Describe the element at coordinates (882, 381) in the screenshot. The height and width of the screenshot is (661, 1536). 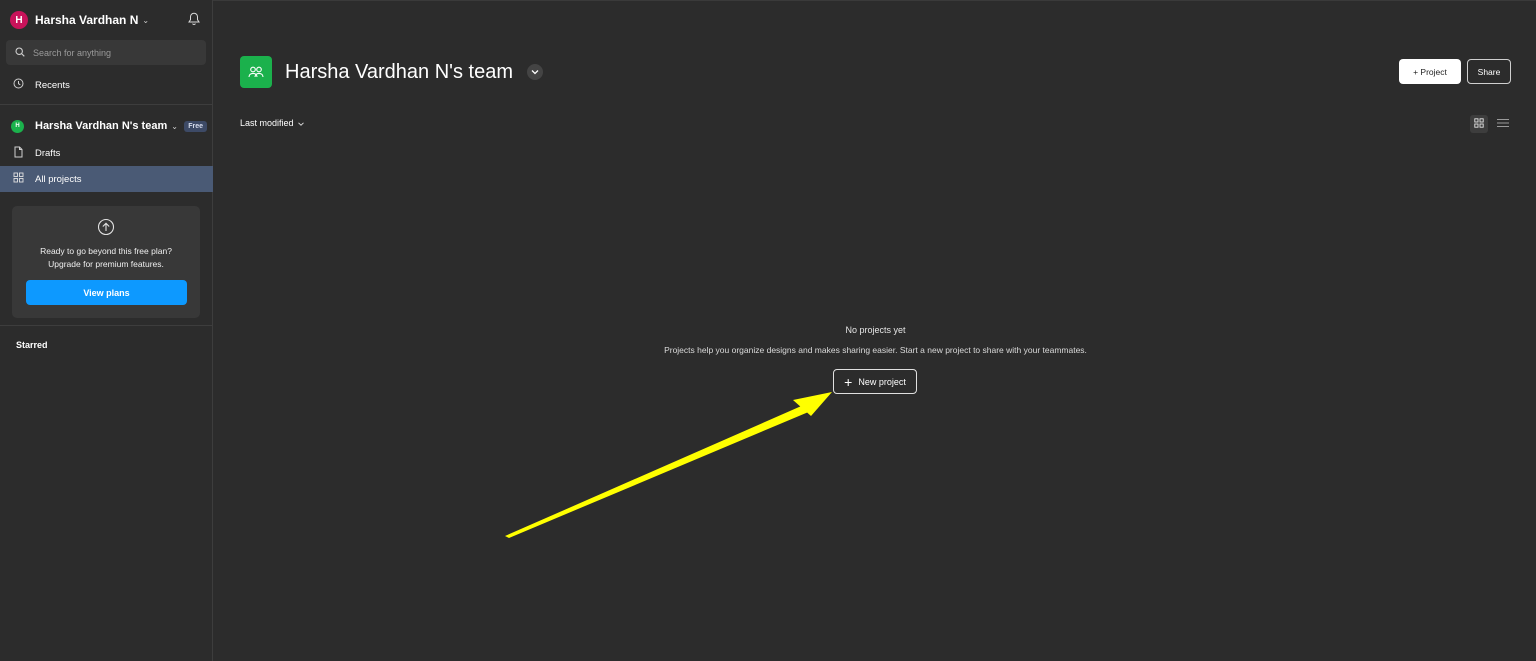
I see `new-project-label: New project` at that location.